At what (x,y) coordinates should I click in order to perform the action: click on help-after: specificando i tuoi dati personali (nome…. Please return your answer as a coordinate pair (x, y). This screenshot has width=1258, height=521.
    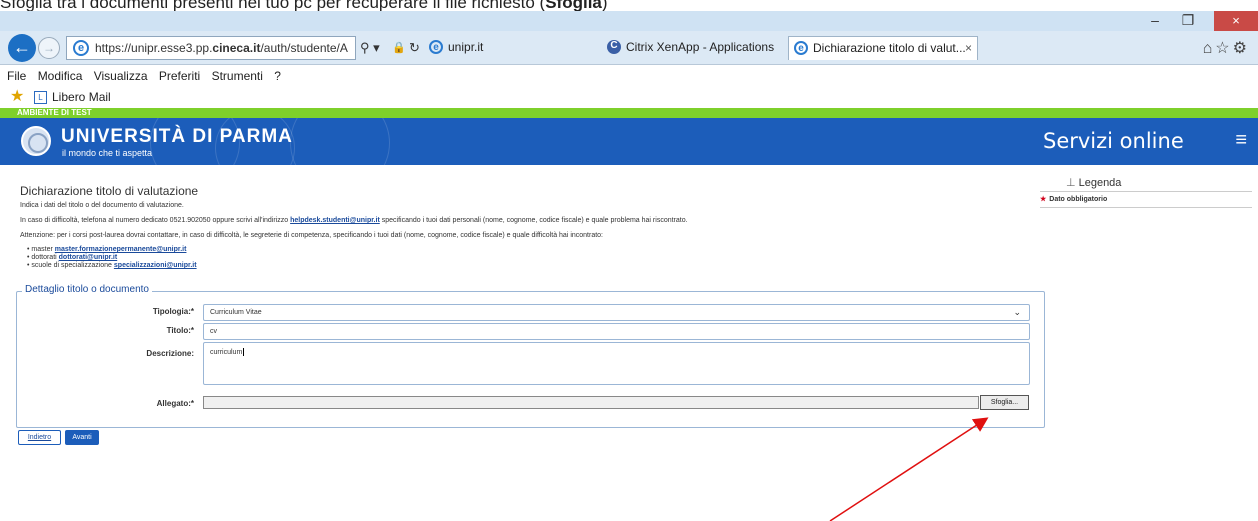
    Looking at the image, I should click on (533, 220).